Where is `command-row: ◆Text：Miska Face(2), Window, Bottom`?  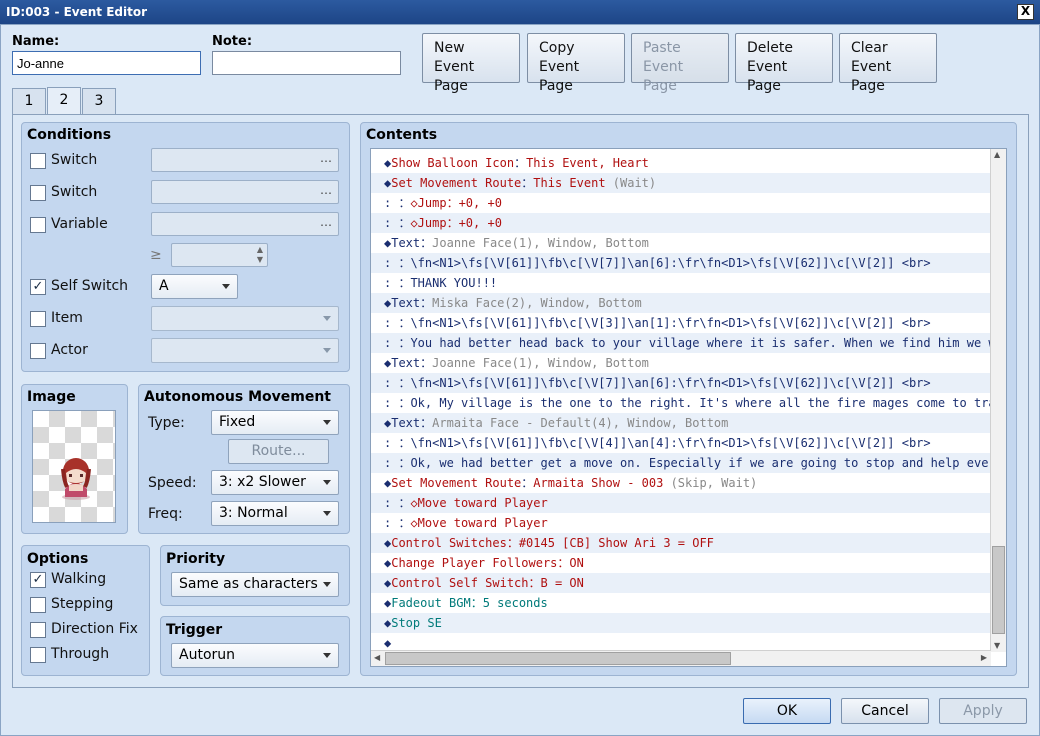
command-row: ◆Text：Miska Face(2), Window, Bottom is located at coordinates (681, 303).